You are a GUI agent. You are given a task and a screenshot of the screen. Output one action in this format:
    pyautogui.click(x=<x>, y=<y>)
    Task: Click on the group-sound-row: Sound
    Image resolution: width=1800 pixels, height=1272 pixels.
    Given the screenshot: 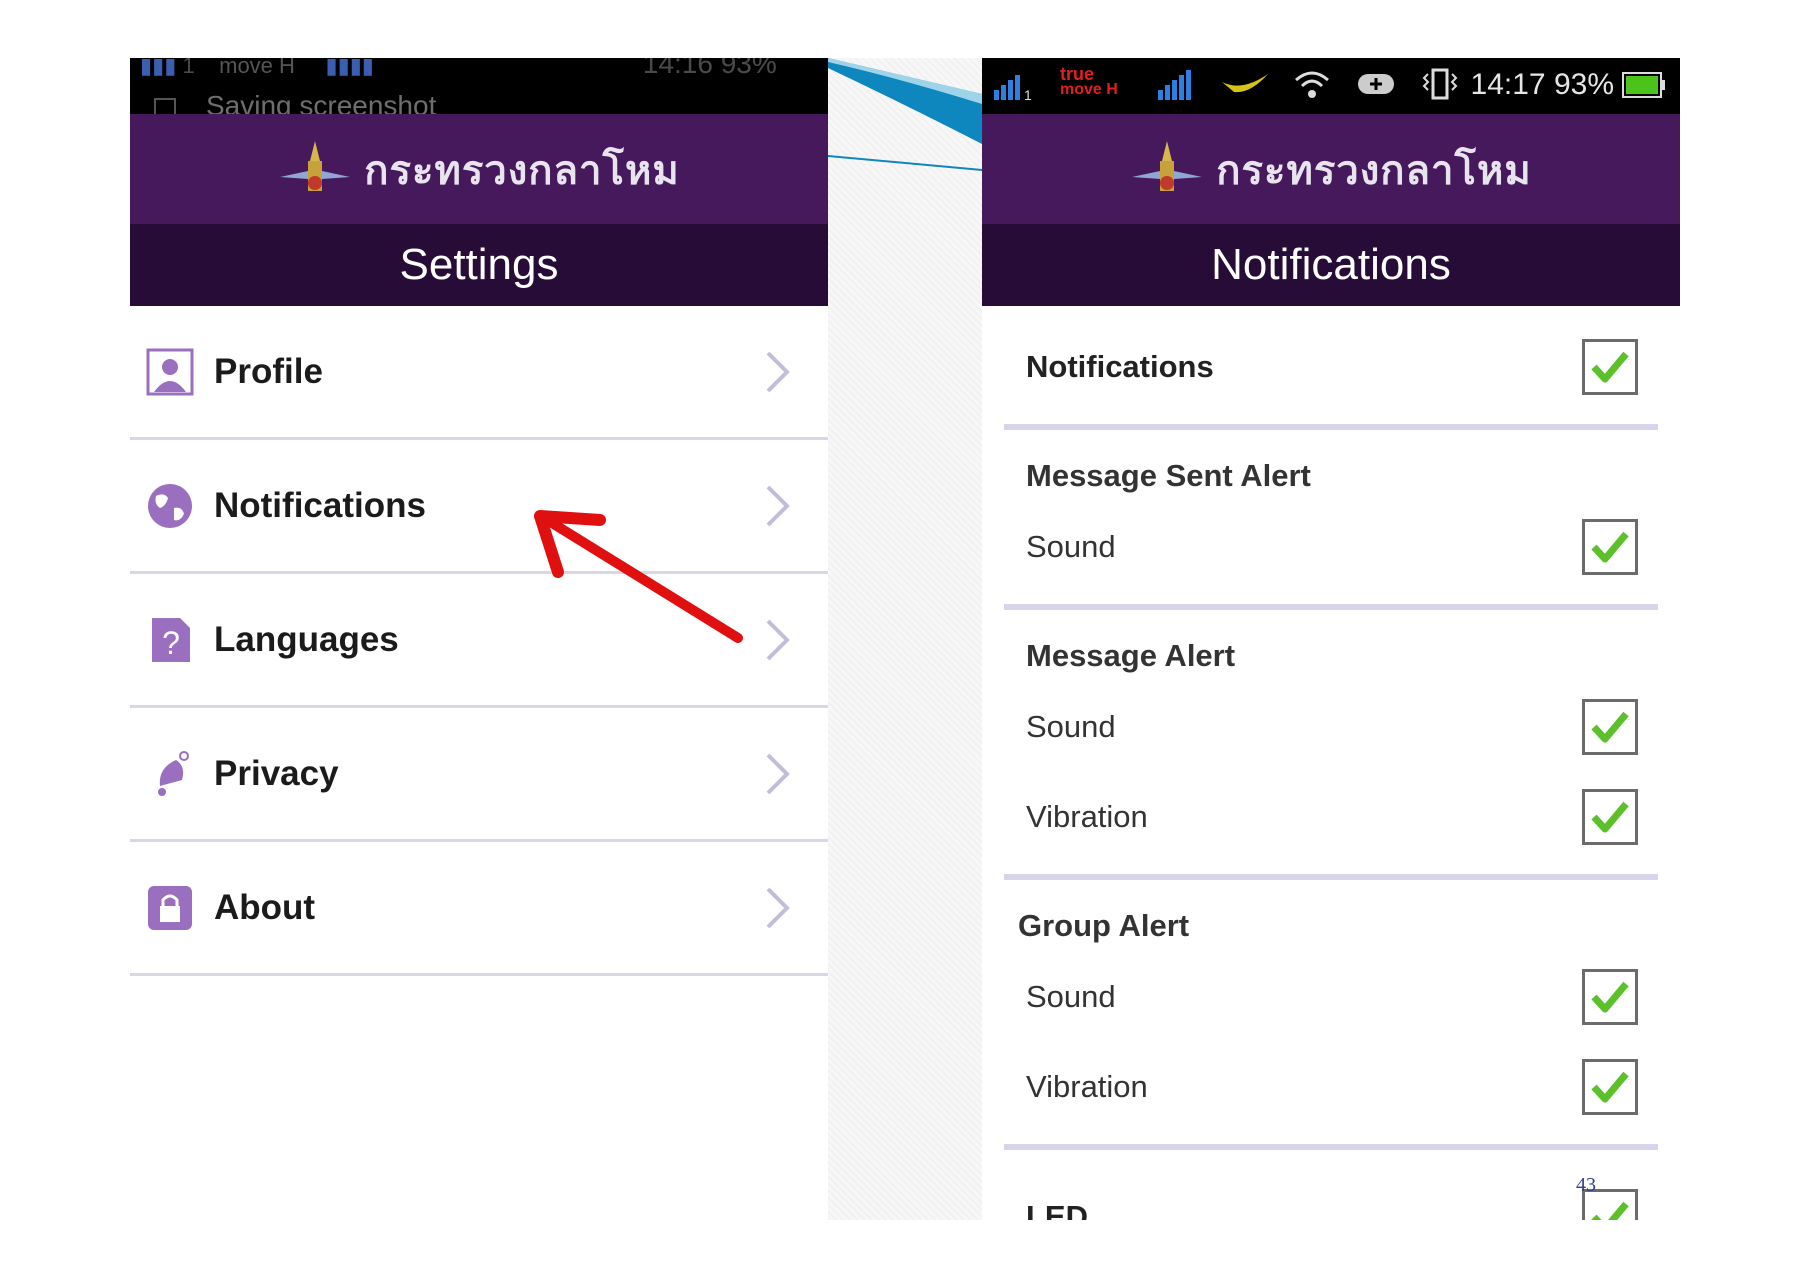 What is the action you would take?
    pyautogui.click(x=1331, y=997)
    